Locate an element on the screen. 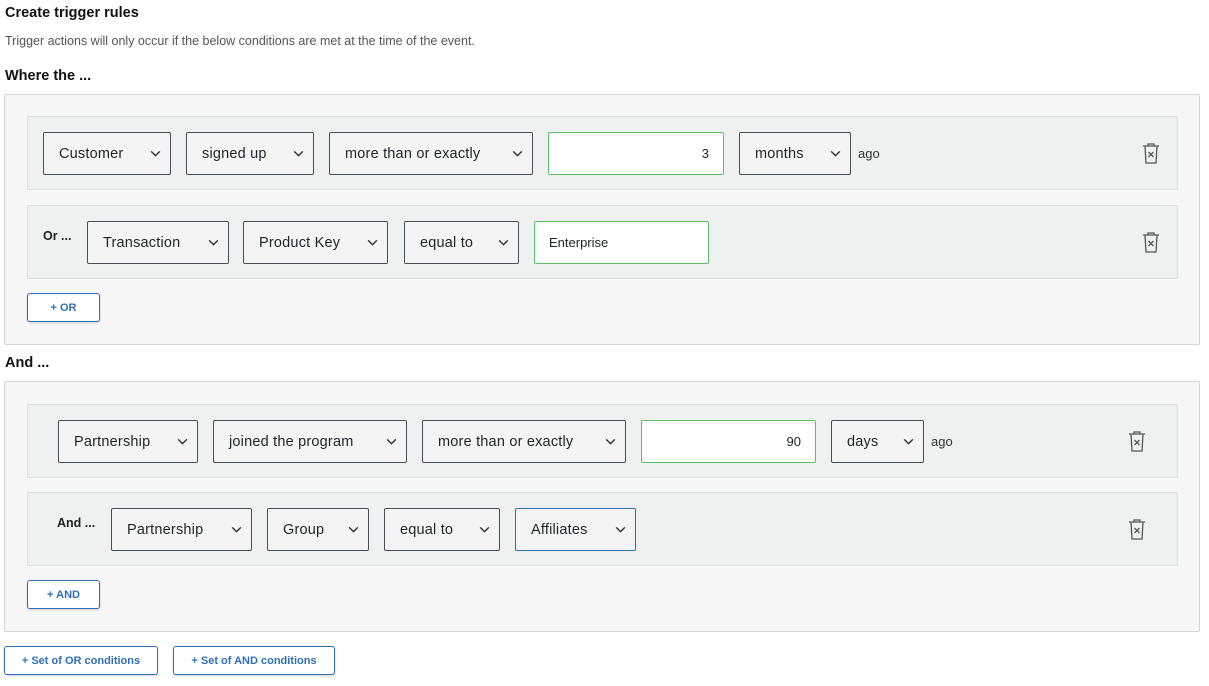  entity-select: Transaction is located at coordinates (158, 242).